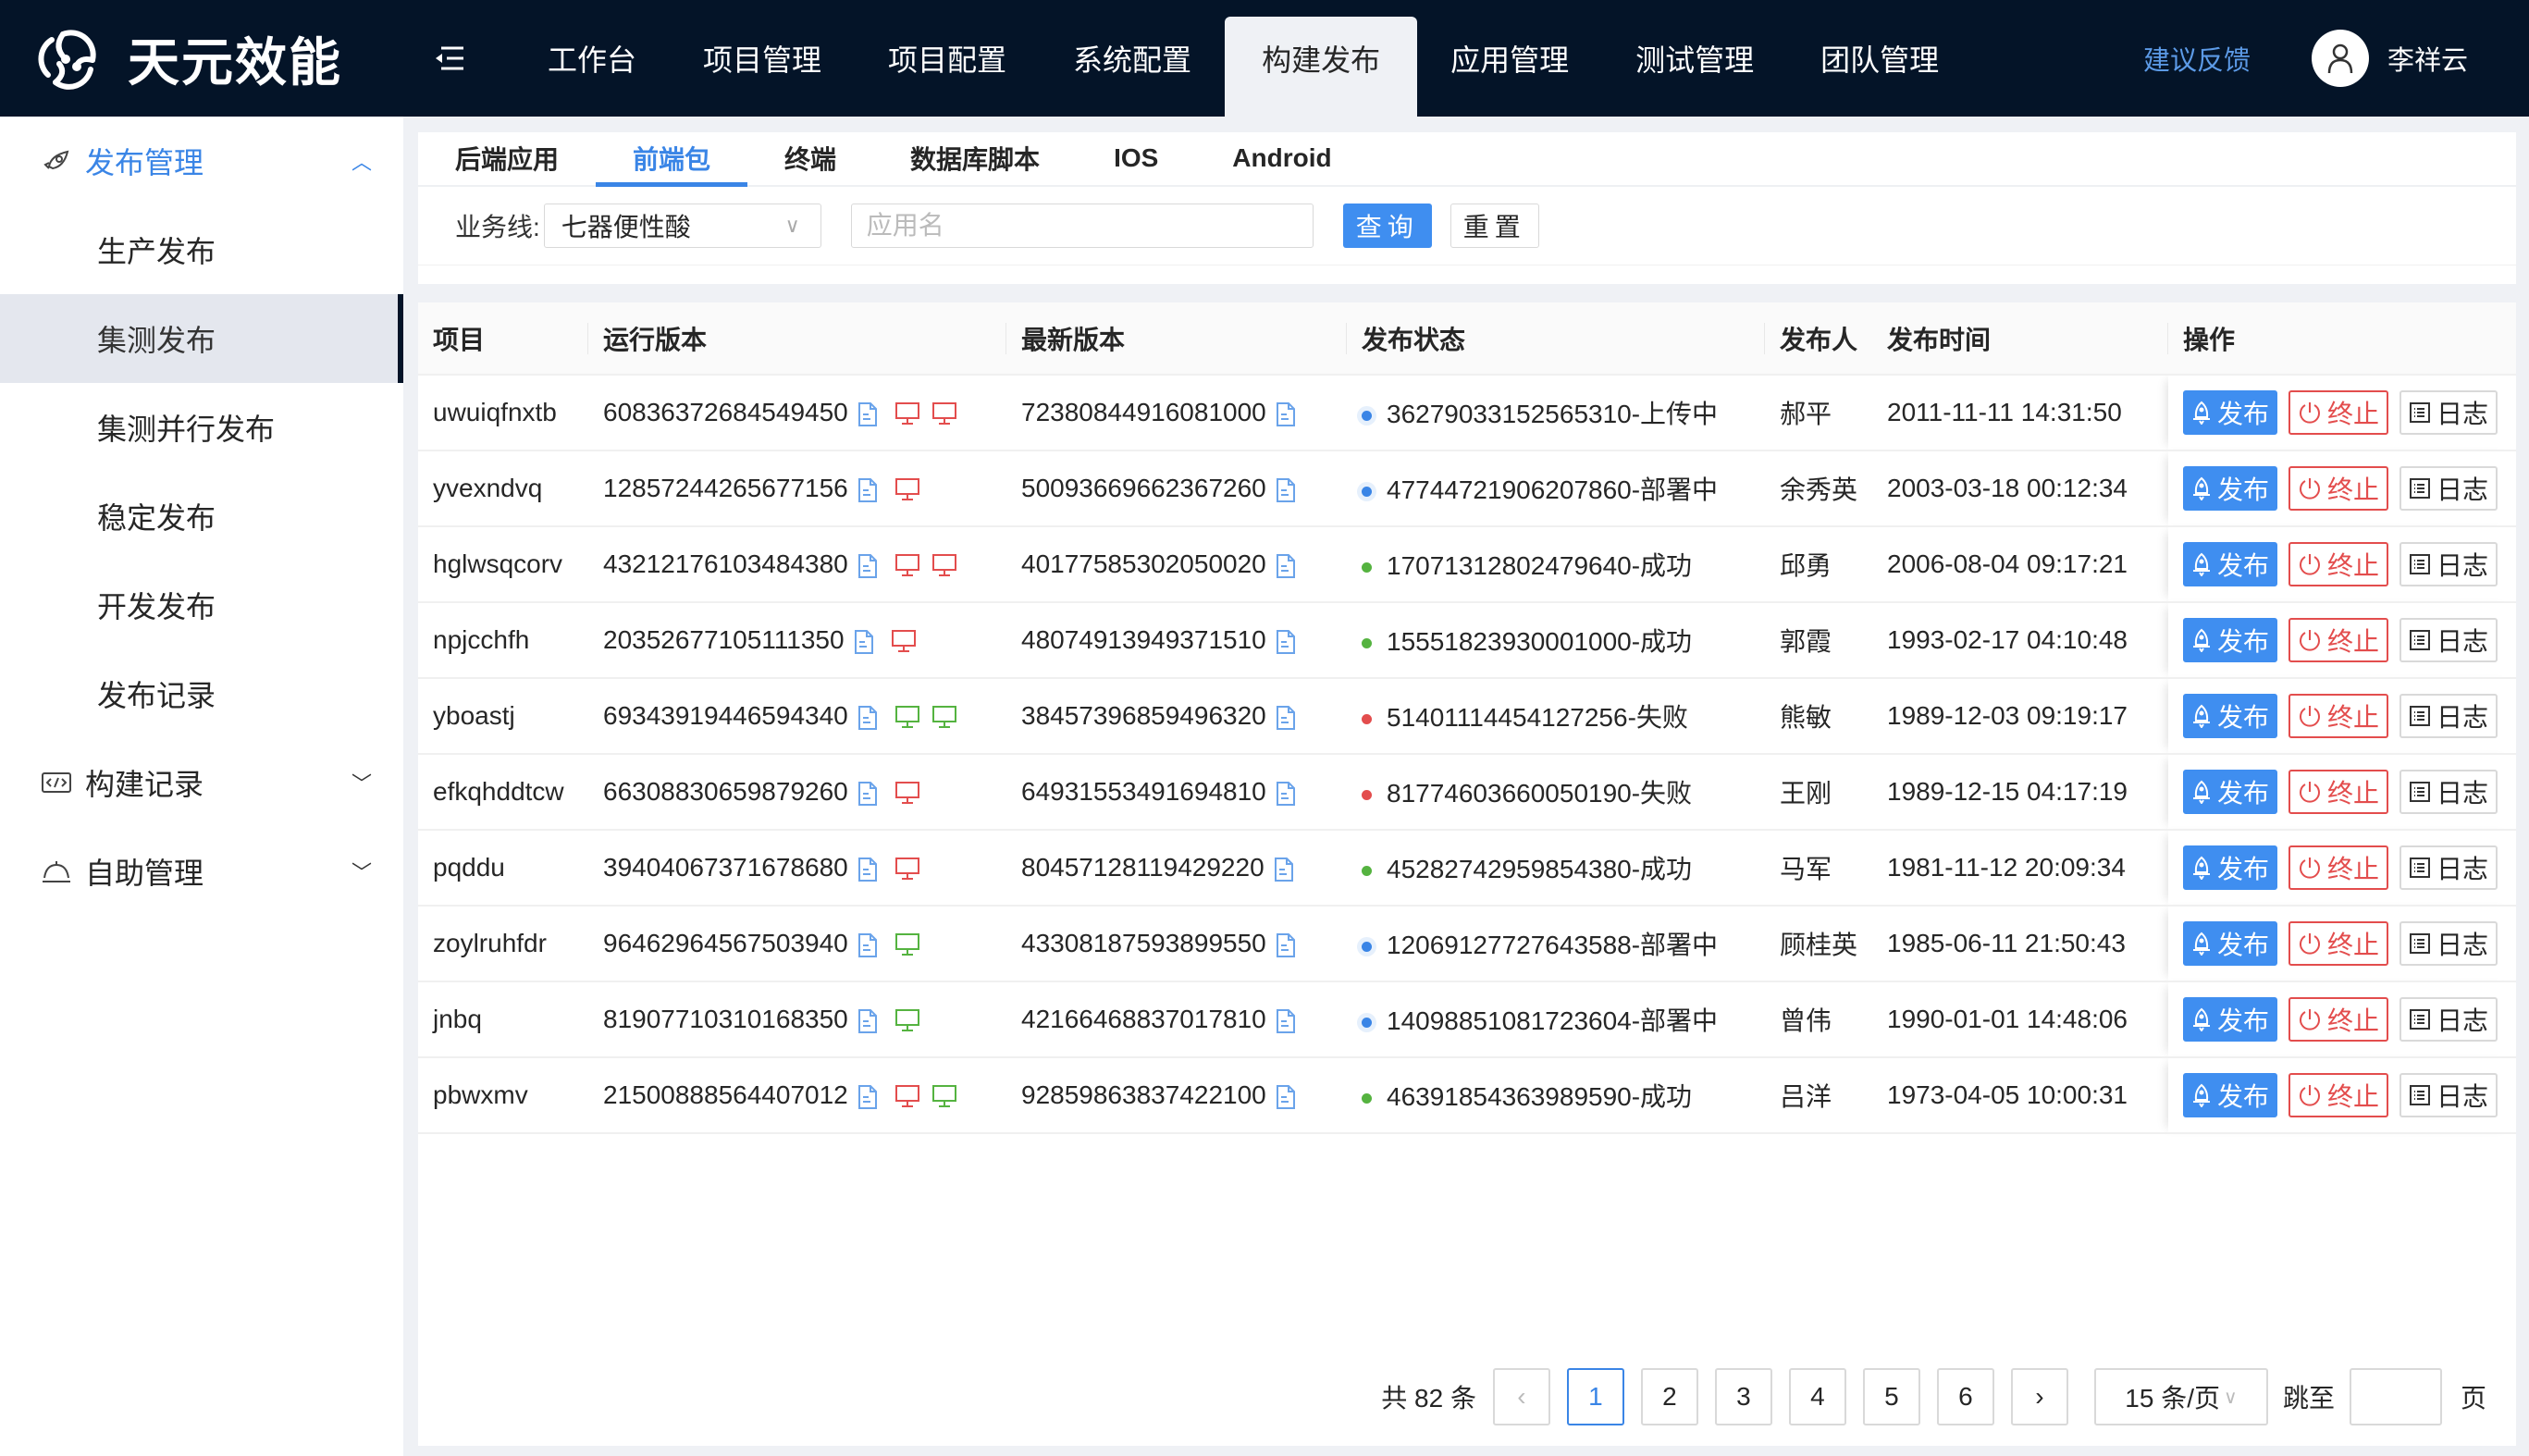 The image size is (2529, 1456). I want to click on nav-item-5: 应用管理, so click(1509, 58).